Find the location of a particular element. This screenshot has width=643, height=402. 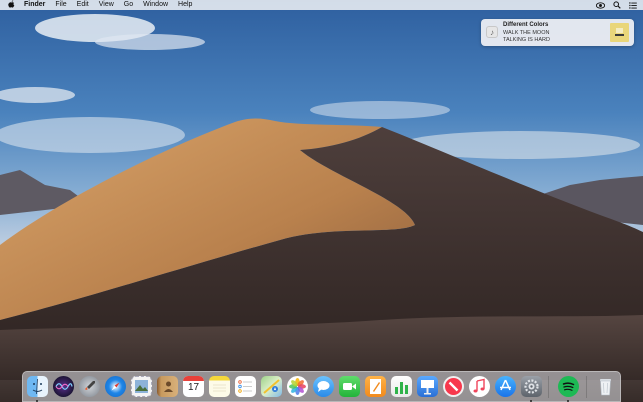

notification-title: Different Colors is located at coordinates (526, 25).